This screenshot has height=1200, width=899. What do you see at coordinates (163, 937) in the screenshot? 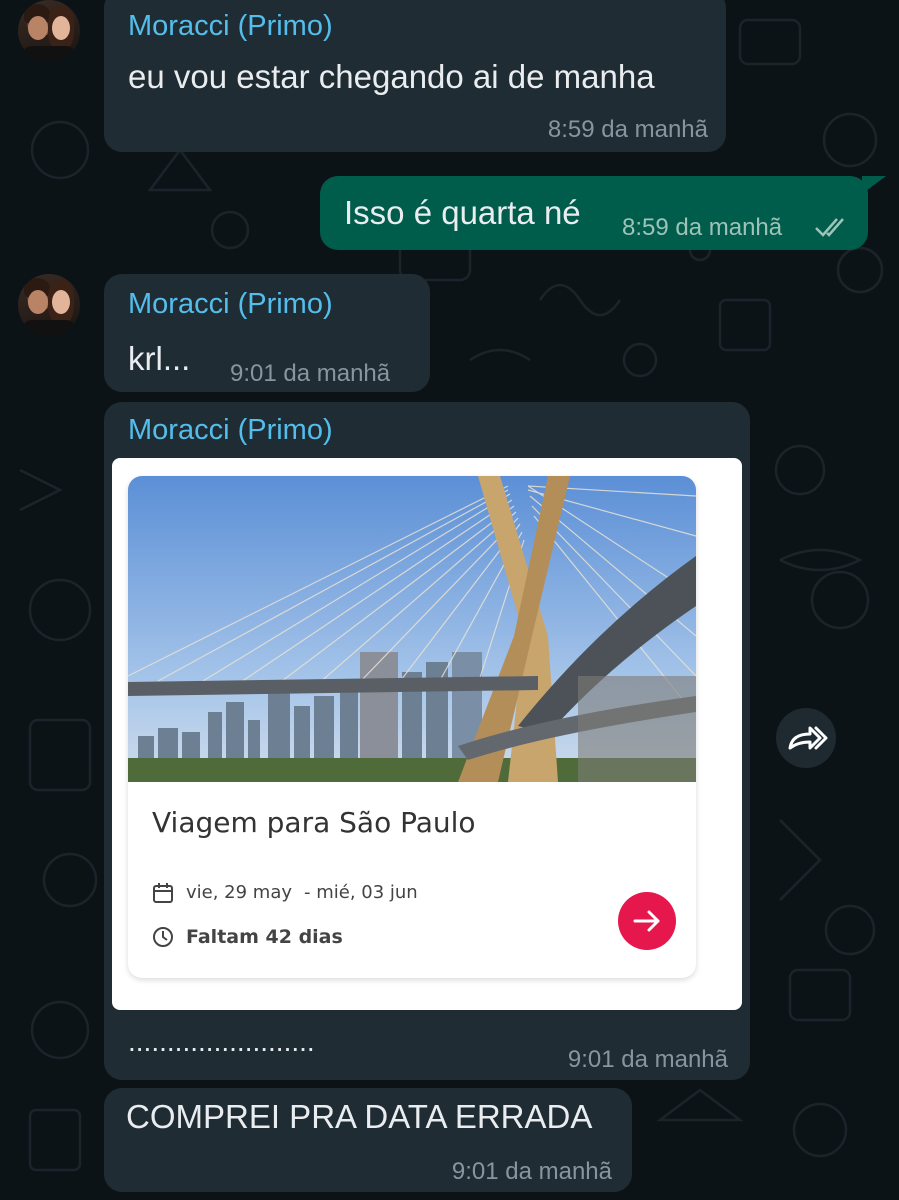
I see `clock-icon` at bounding box center [163, 937].